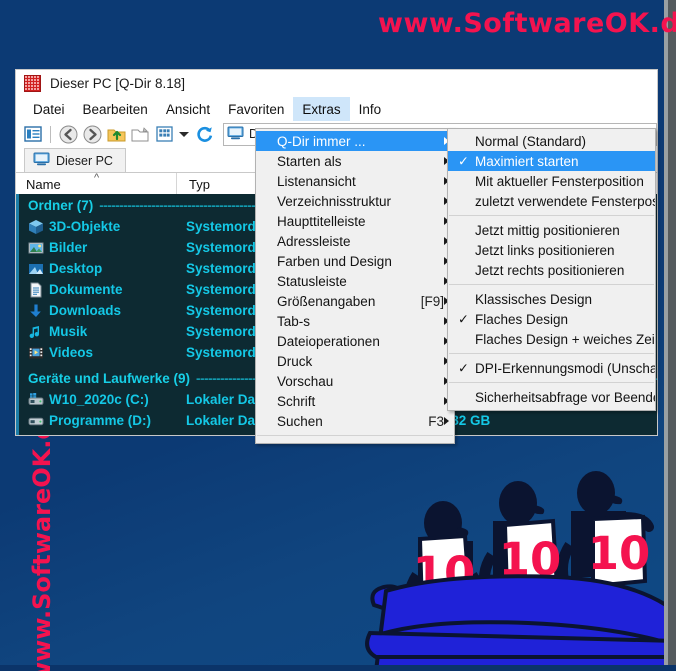 Image resolution: width=676 pixels, height=671 pixels. Describe the element at coordinates (100, 420) in the screenshot. I see `list-item-name: Programme (D:)` at that location.